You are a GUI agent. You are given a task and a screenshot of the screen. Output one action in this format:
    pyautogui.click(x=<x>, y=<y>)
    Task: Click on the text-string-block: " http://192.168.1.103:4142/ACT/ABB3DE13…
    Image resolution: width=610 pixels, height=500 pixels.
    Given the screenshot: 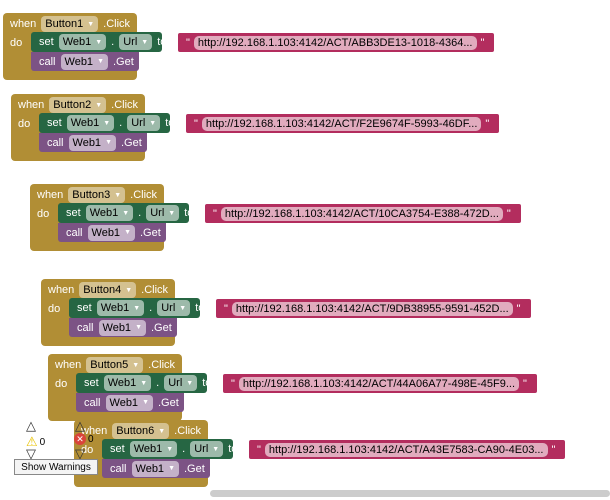 What is the action you would take?
    pyautogui.click(x=336, y=42)
    